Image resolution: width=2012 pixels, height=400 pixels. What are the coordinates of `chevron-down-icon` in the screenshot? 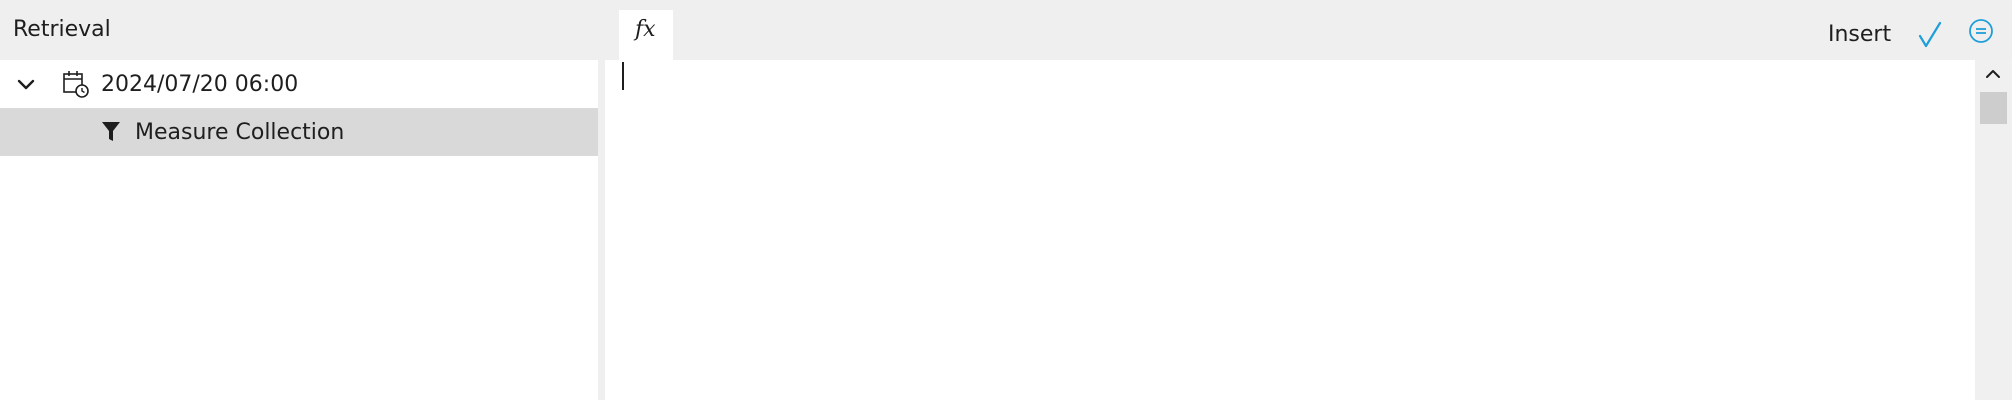 It's located at (26, 84).